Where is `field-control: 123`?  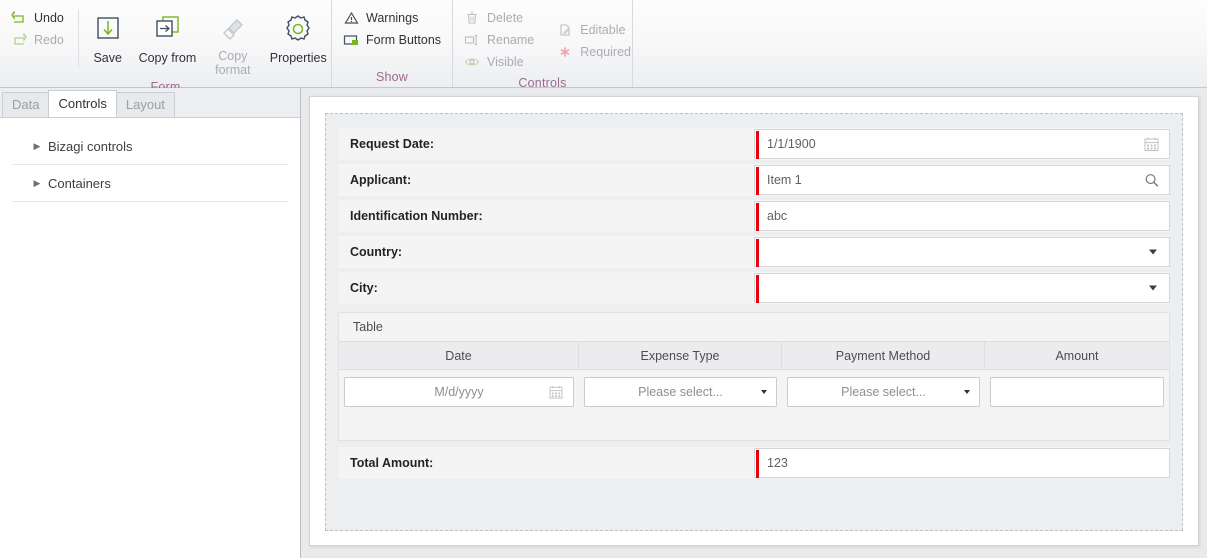
field-control: 123 is located at coordinates (962, 463).